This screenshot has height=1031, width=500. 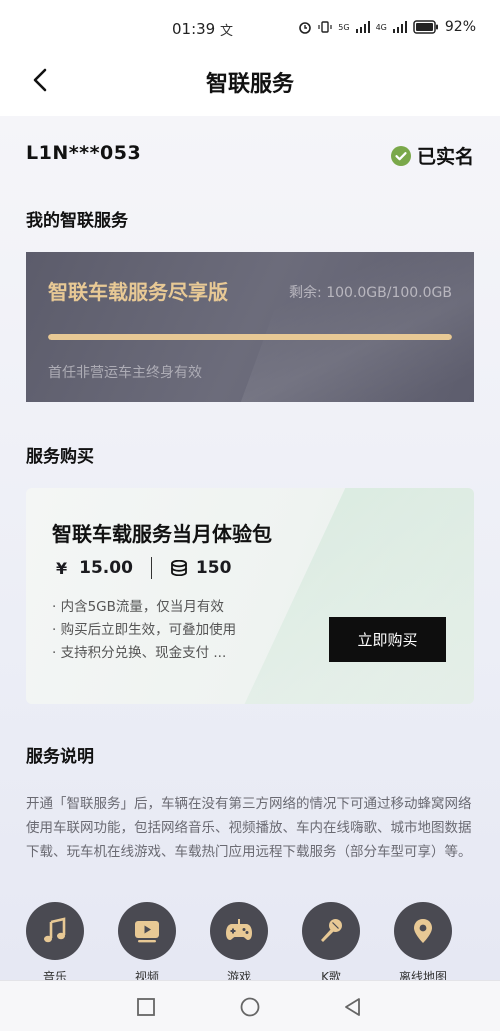 I want to click on package-name: 智联车载服务当月体验包, so click(x=162, y=534).